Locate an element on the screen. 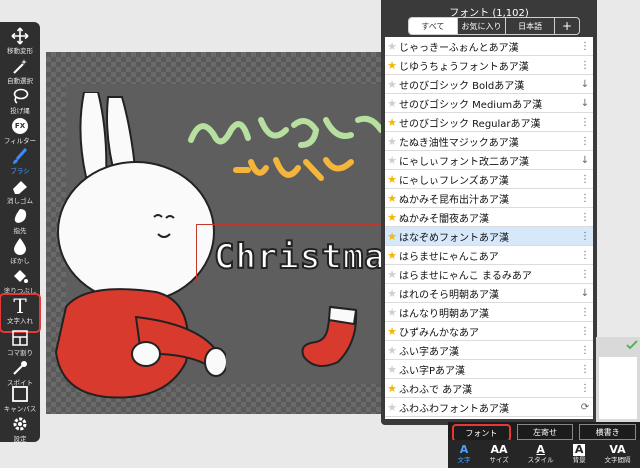  check-icon is located at coordinates (632, 345).